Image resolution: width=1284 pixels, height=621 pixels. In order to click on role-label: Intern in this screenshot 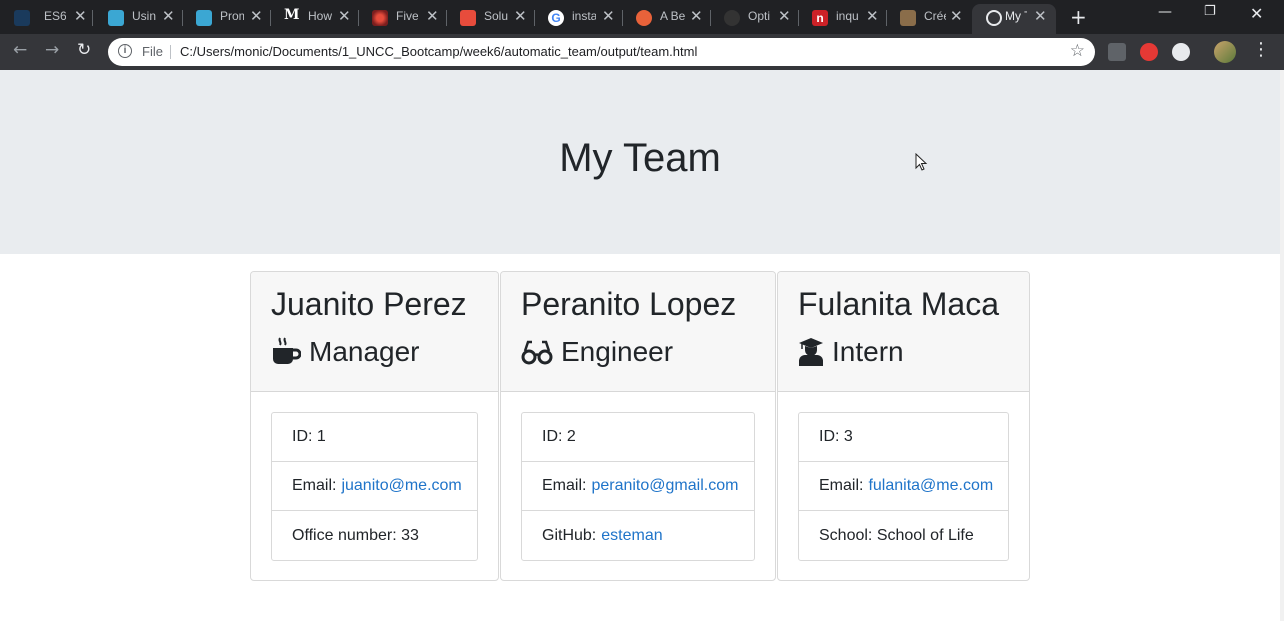, I will do `click(868, 351)`.